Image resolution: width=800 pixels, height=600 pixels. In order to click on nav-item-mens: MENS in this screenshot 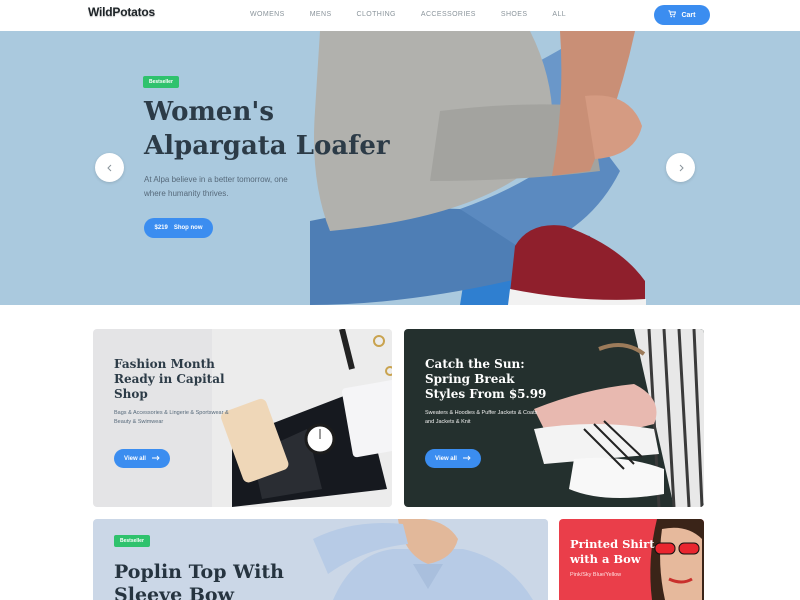, I will do `click(321, 14)`.